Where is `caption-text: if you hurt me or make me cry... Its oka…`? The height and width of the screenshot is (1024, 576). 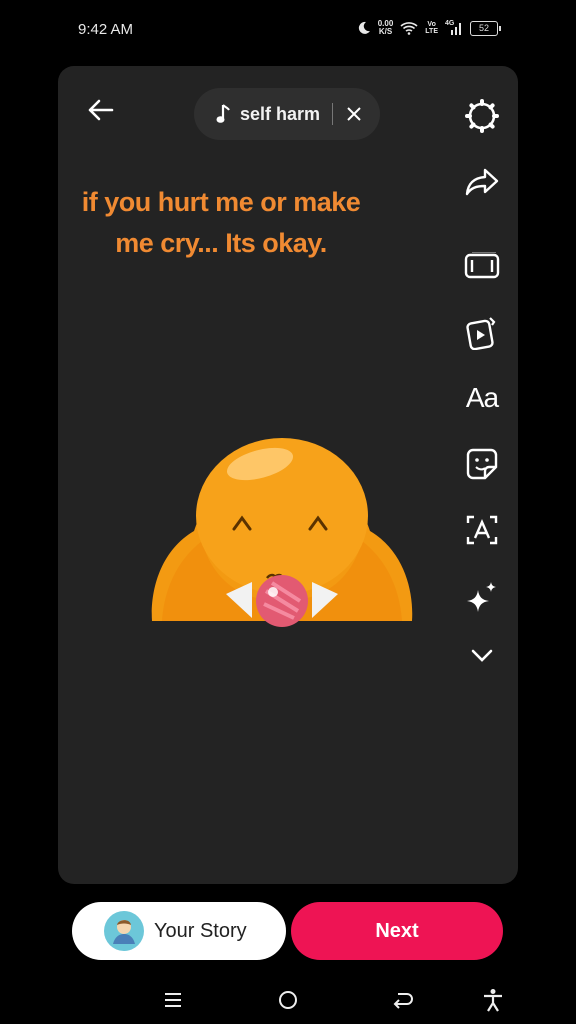
caption-text: if you hurt me or make me cry... Its oka… is located at coordinates (221, 223).